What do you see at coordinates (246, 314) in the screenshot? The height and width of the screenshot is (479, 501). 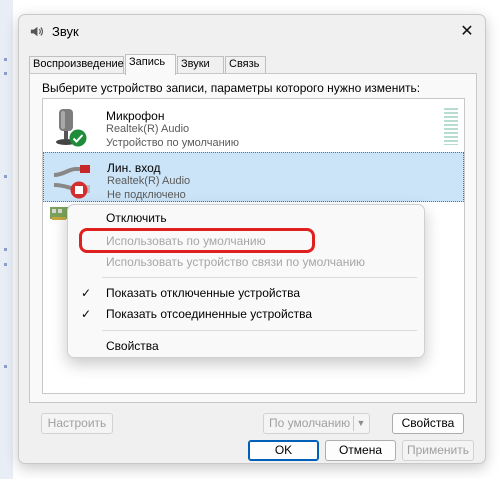 I see `menu-item-show-disconnected: ✓ Показать отсоединенные устройства` at bounding box center [246, 314].